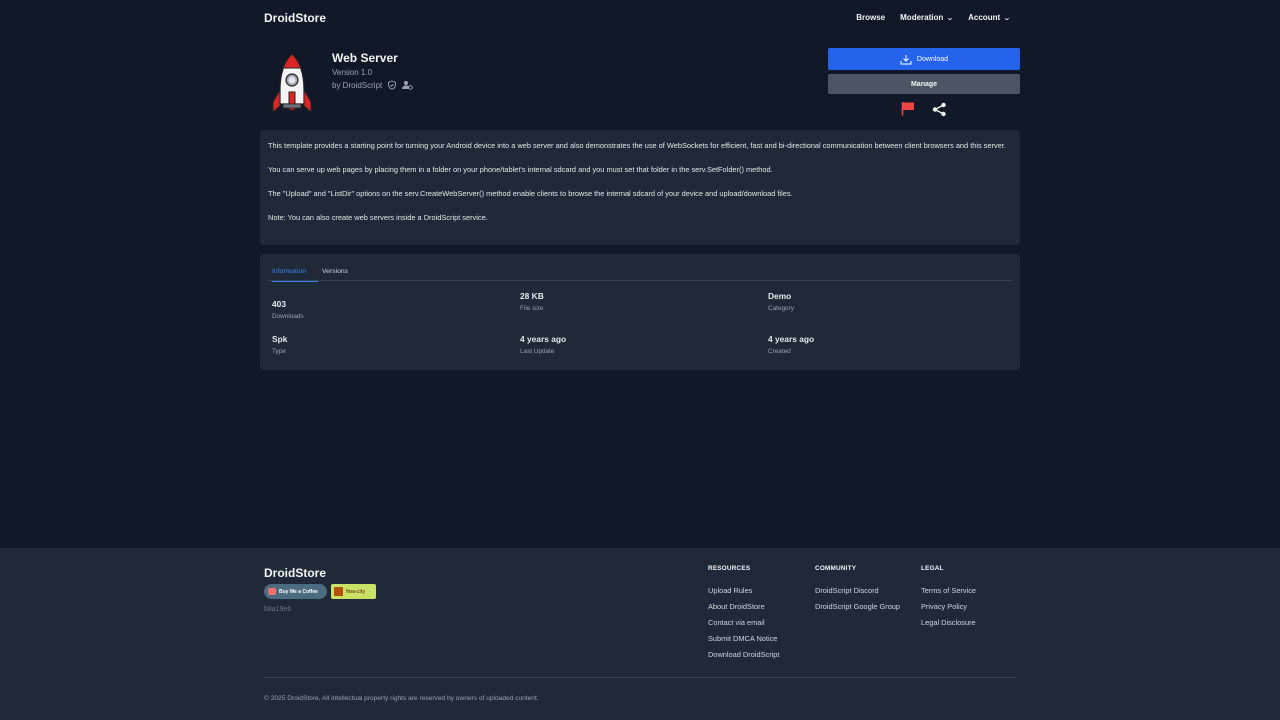 The image size is (1280, 720). I want to click on stat-label: Downloads, so click(288, 316).